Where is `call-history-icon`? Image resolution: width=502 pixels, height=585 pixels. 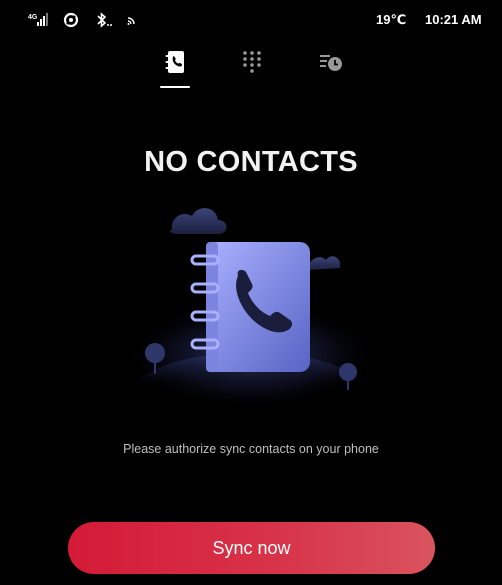 call-history-icon is located at coordinates (331, 70).